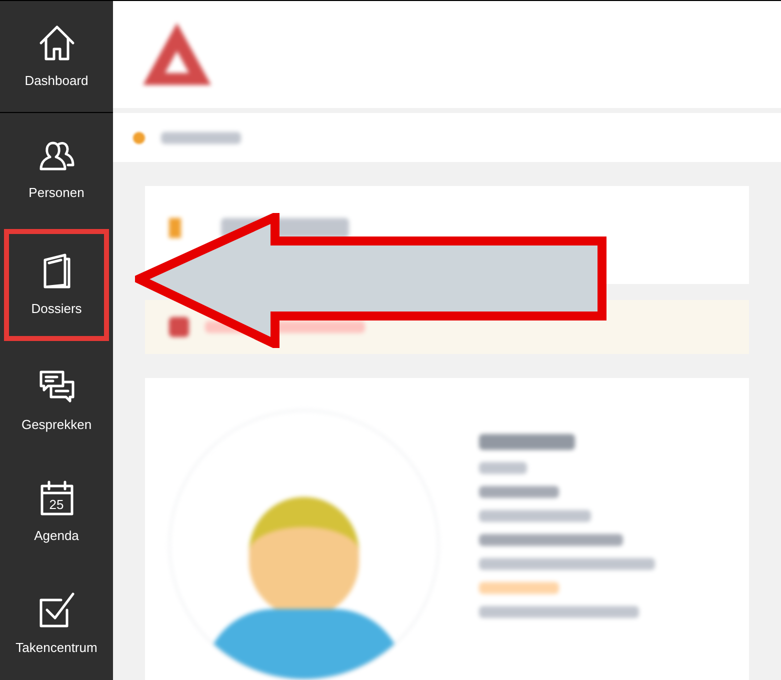  Describe the element at coordinates (57, 648) in the screenshot. I see `sidebar-label: Takencentrum` at that location.